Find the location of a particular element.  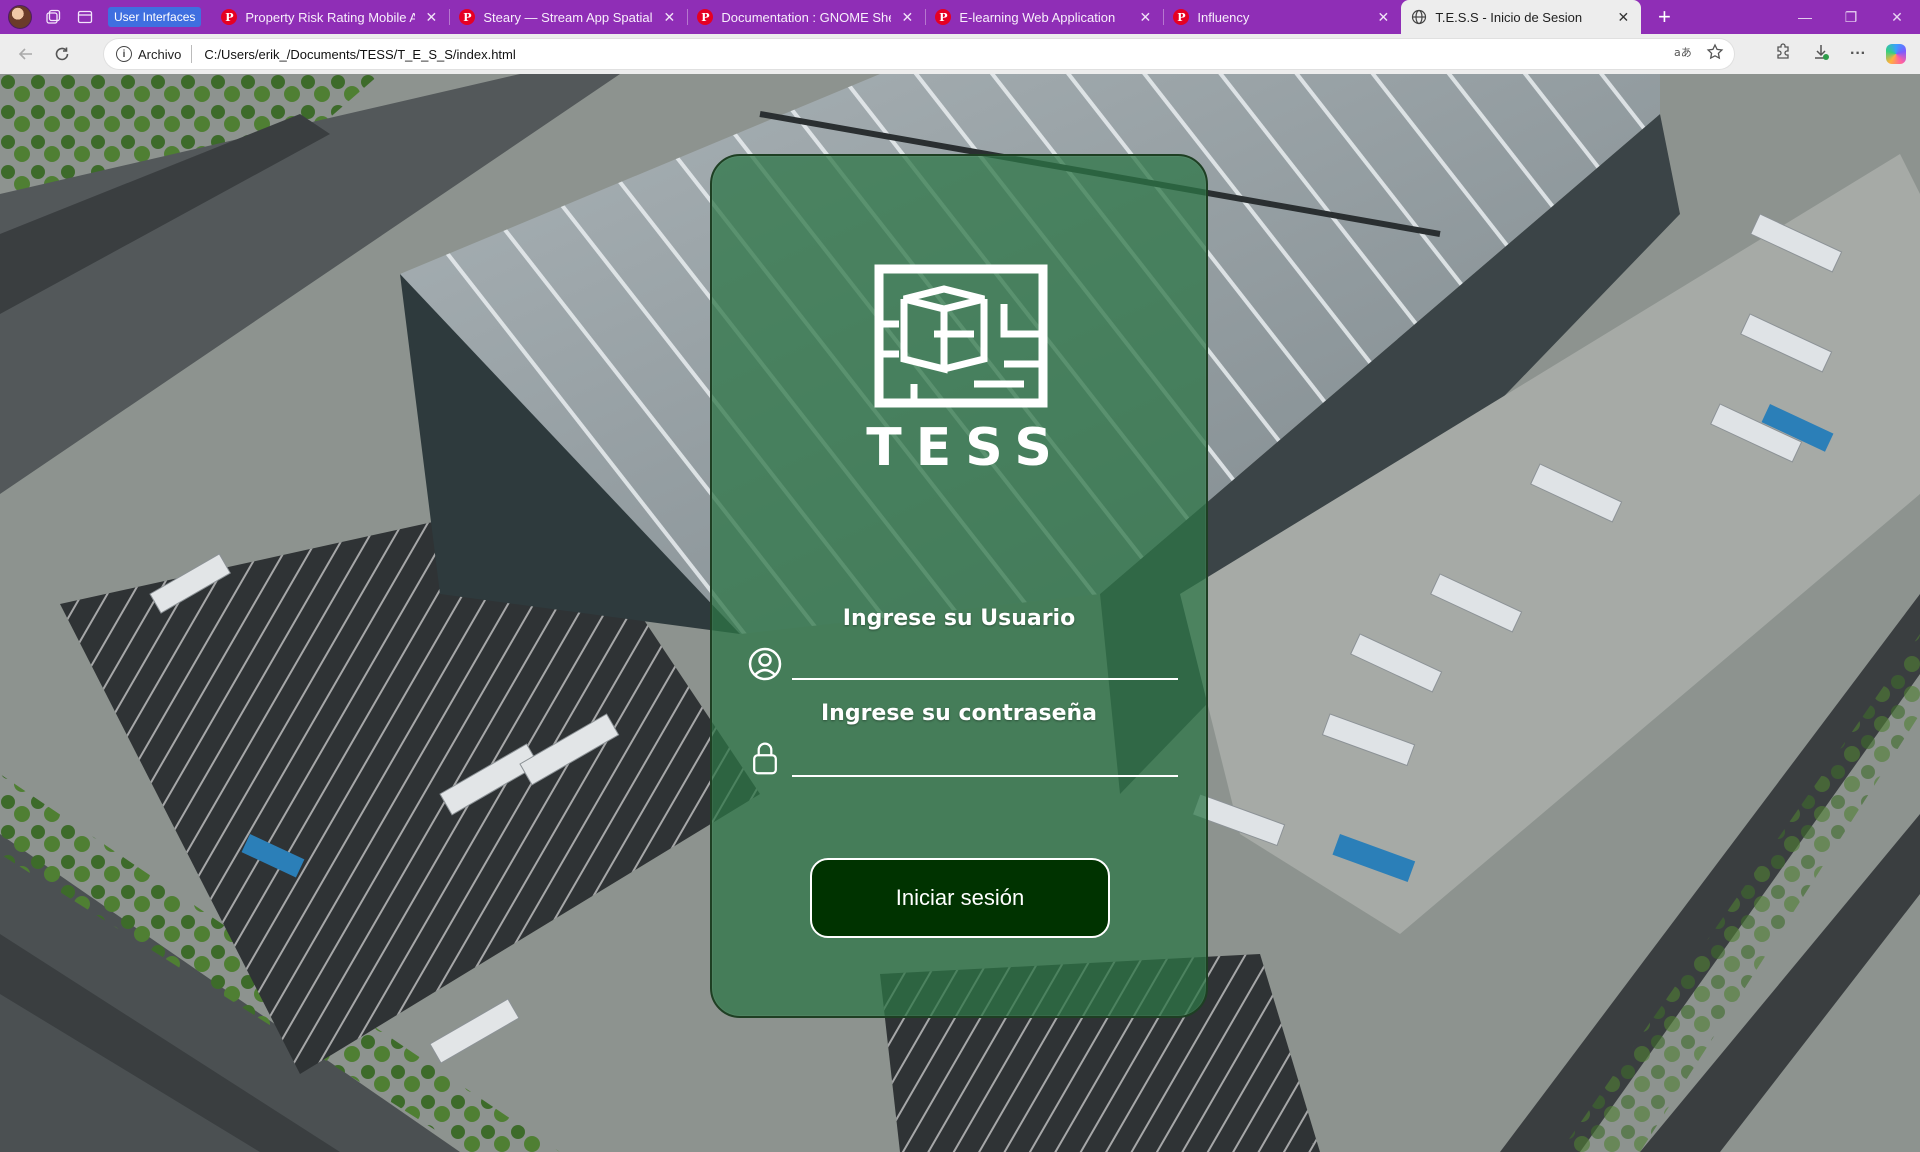

profile-avatar is located at coordinates (20, 17).